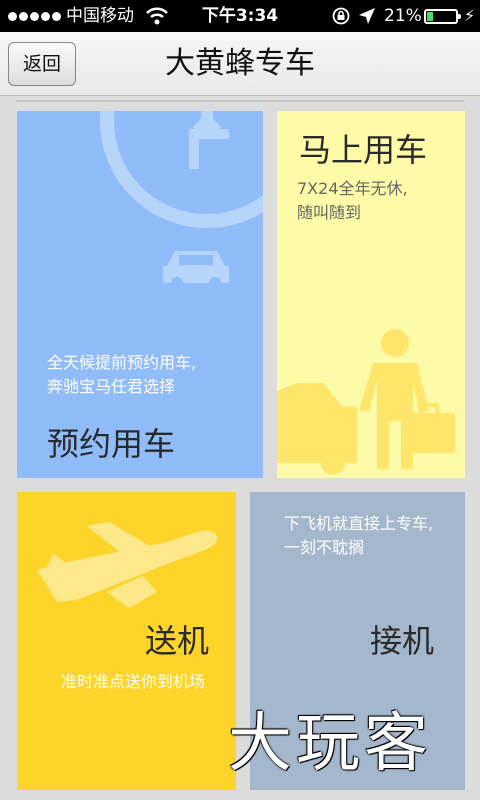 This screenshot has height=800, width=480. I want to click on charging-icon: ⚡, so click(470, 15).